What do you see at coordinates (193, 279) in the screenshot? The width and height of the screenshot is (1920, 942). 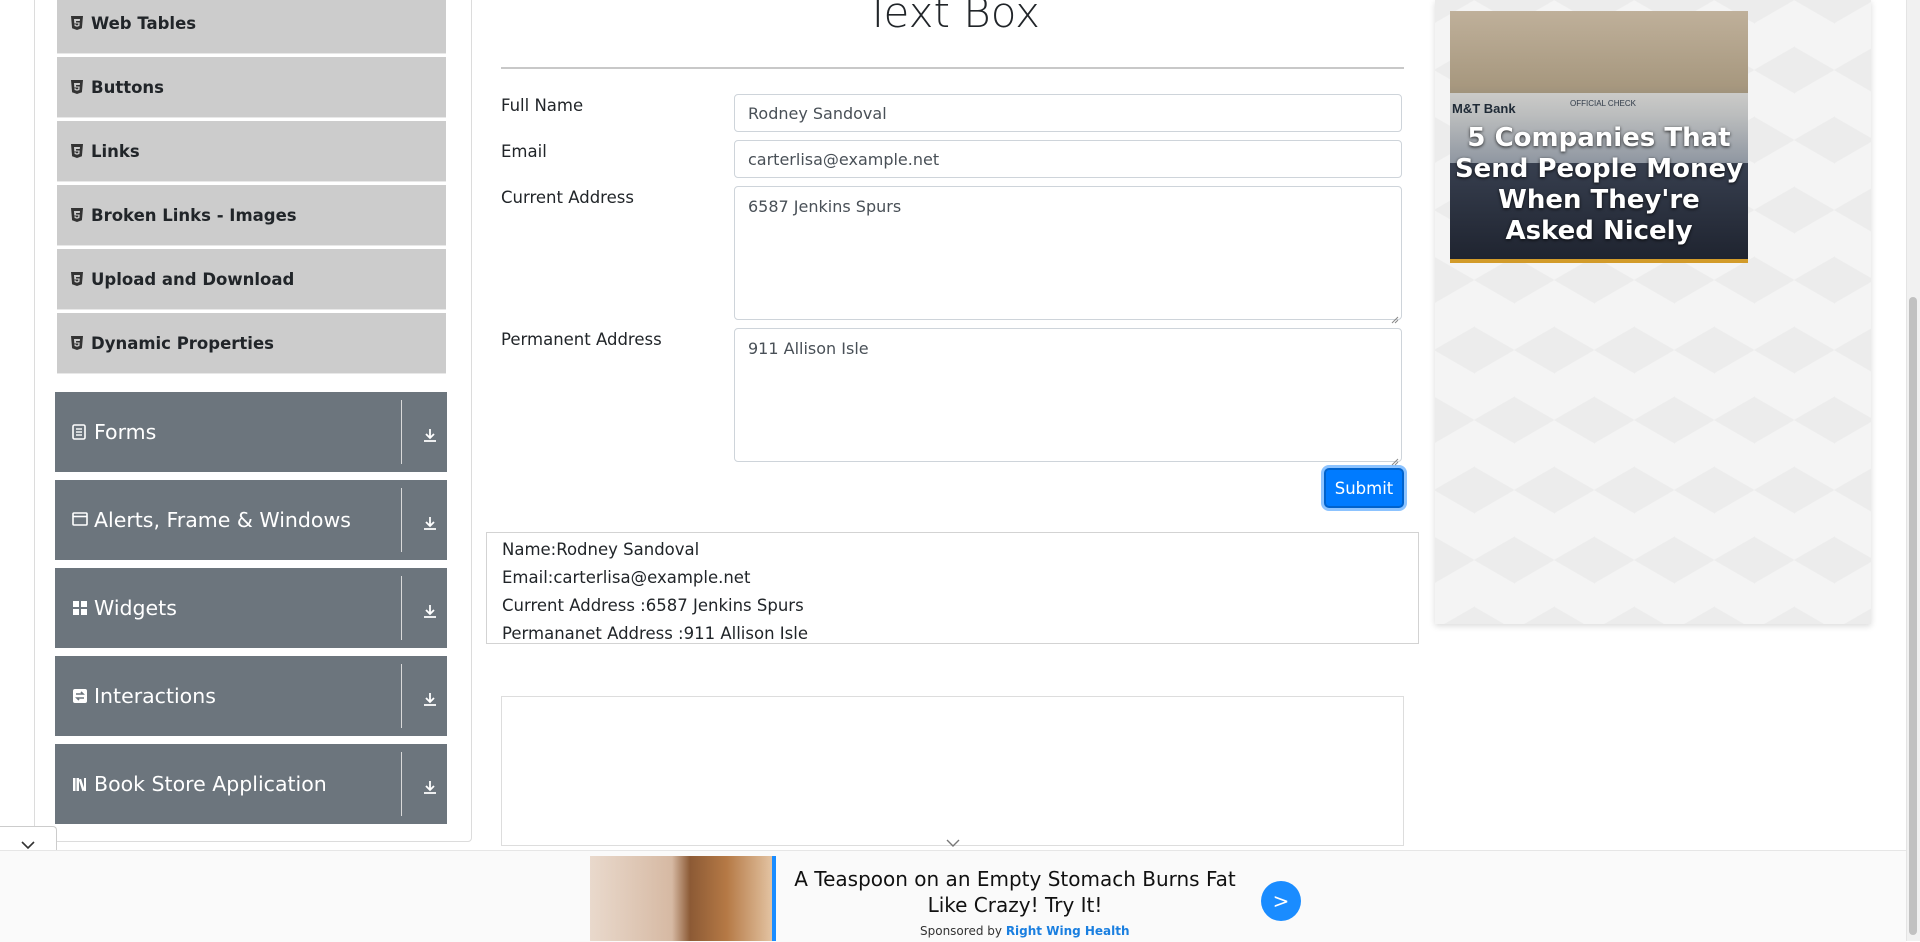 I see `sidebar-item-label: Upload and Download` at bounding box center [193, 279].